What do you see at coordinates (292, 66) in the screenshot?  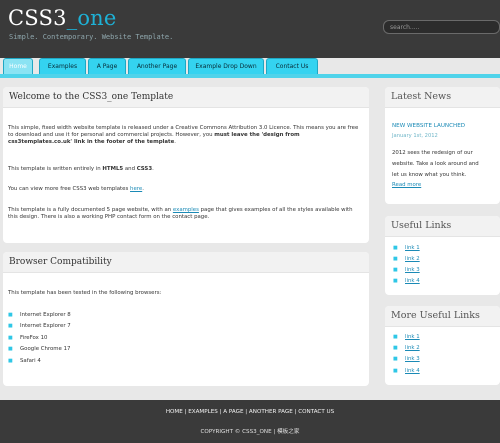 I see `nav-item-contact-us: Contact Us` at bounding box center [292, 66].